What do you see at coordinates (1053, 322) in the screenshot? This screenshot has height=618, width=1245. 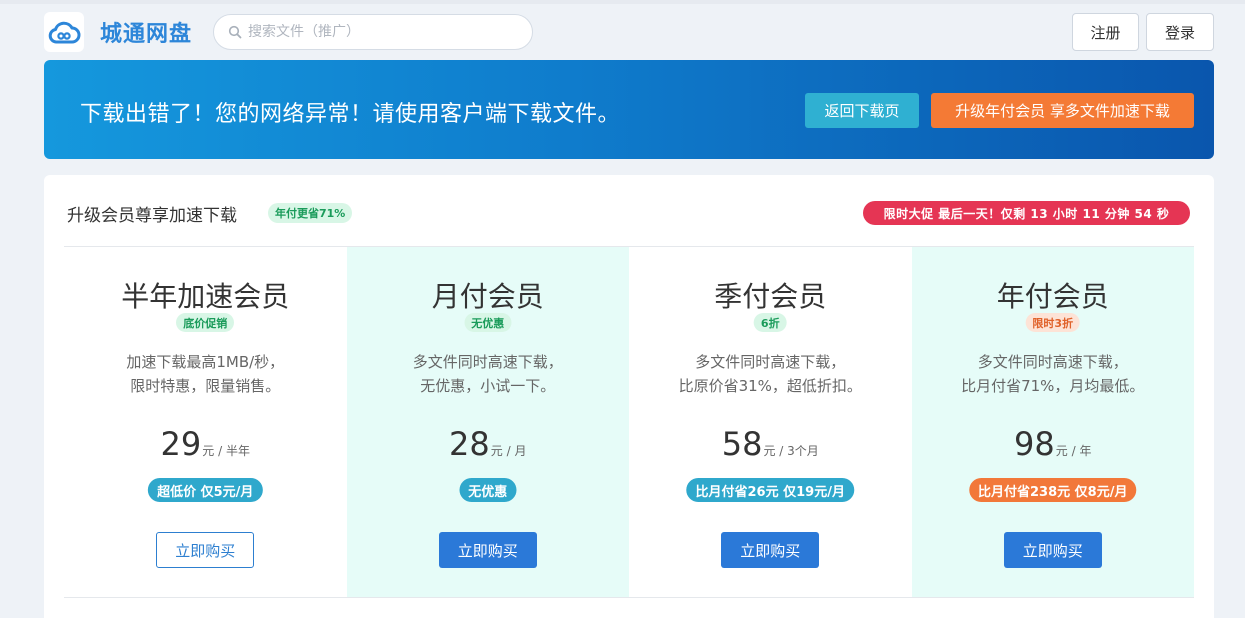 I see `plan-tag: 限时3折` at bounding box center [1053, 322].